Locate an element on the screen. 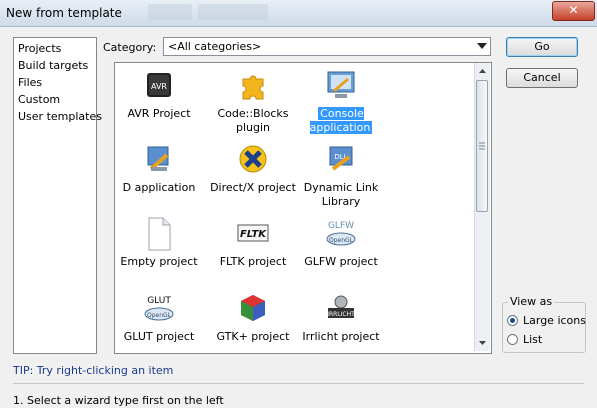 The height and width of the screenshot is (408, 597). cancel-button: Cancel is located at coordinates (542, 78).